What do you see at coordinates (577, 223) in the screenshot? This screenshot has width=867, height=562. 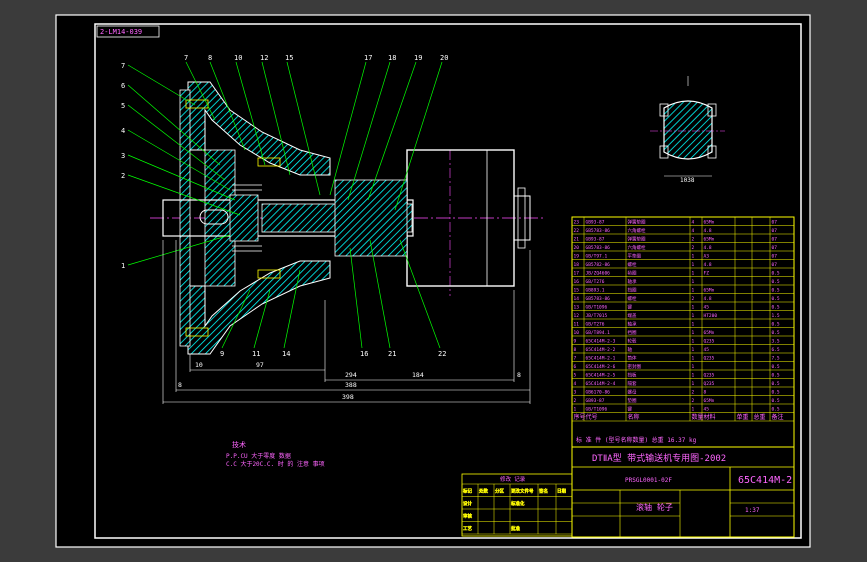 I see `bom-cell: 23` at bounding box center [577, 223].